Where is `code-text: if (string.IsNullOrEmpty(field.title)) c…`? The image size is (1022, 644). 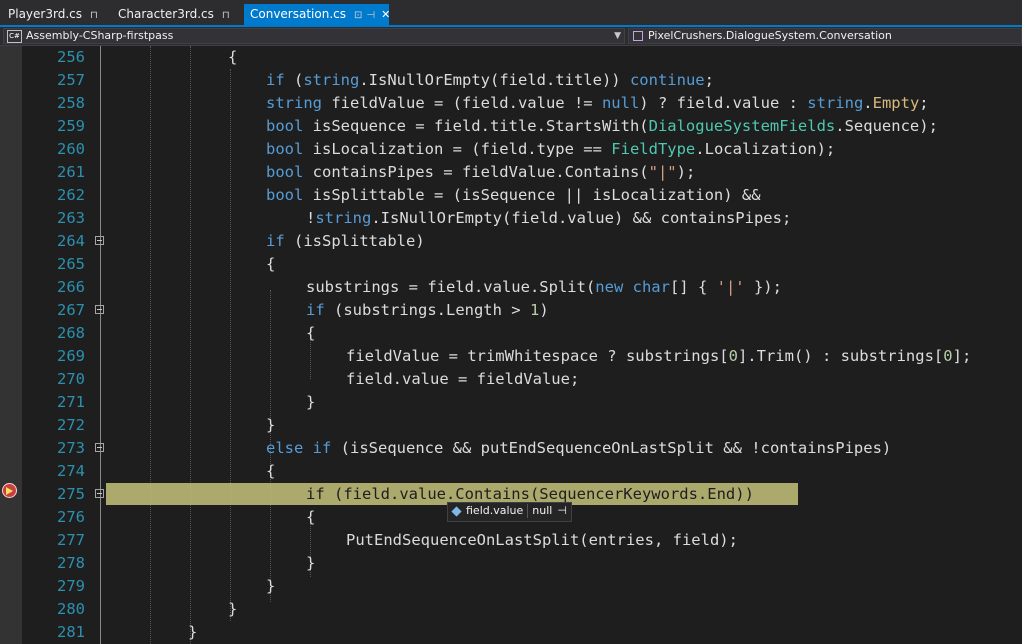 code-text: if (string.IsNullOrEmpty(field.title)) c… is located at coordinates (490, 80).